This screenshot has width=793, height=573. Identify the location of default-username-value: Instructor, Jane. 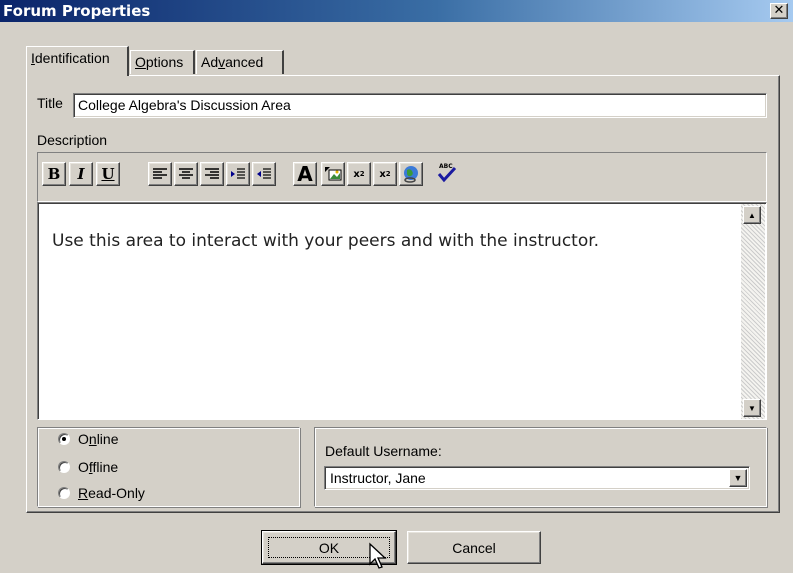
(378, 478).